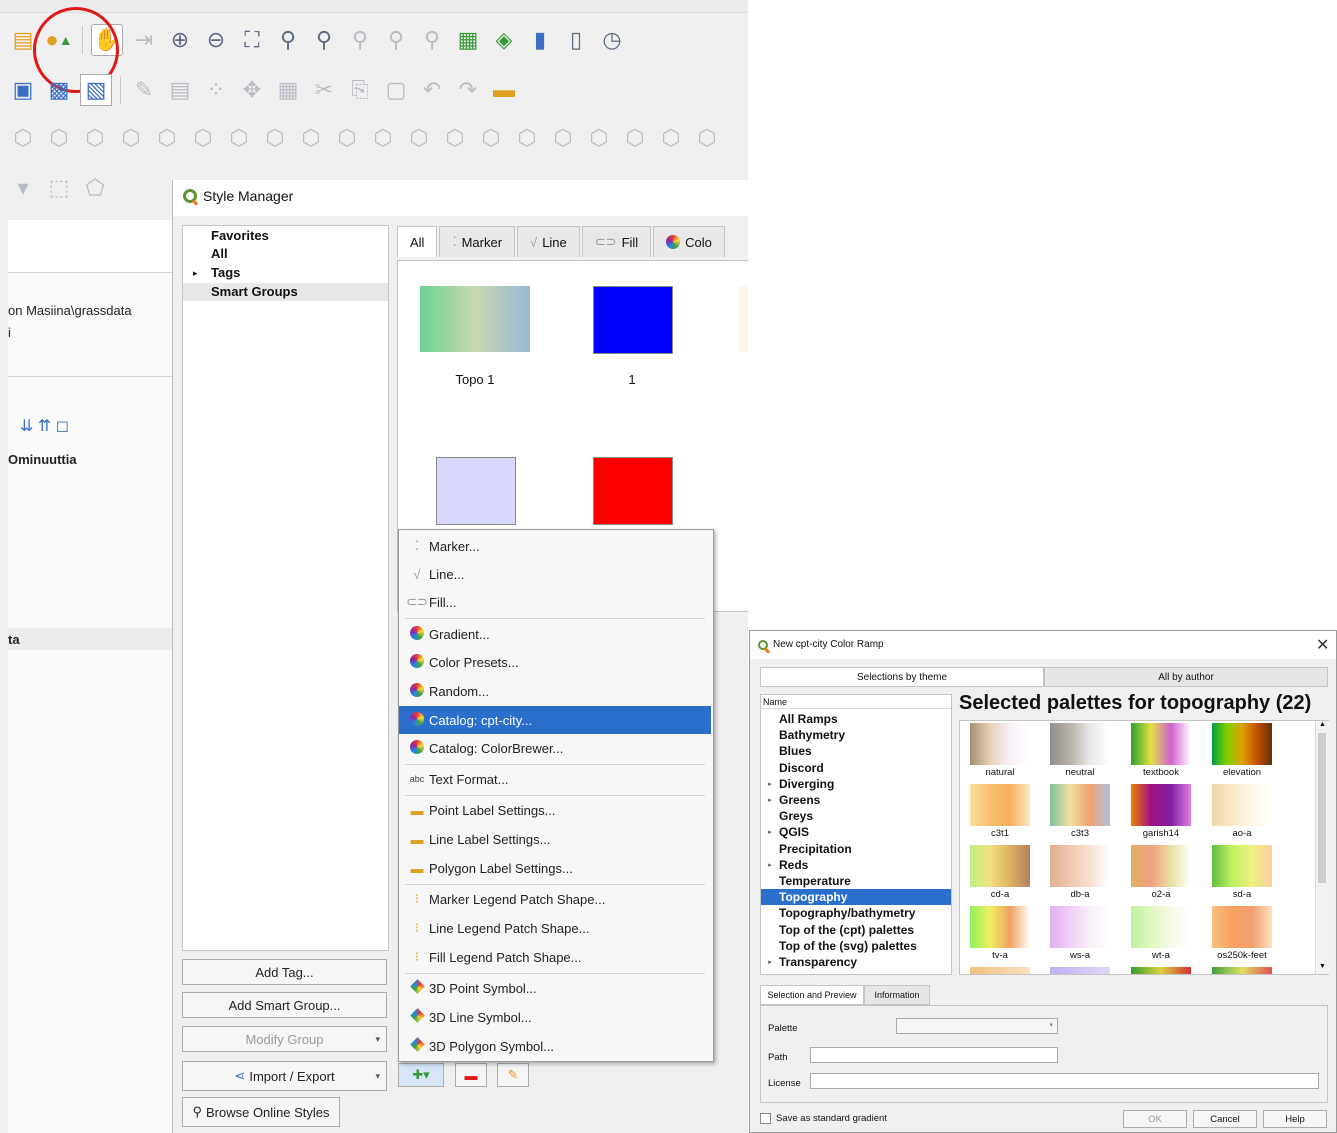 The height and width of the screenshot is (1133, 1337). What do you see at coordinates (432, 40) in the screenshot?
I see `zoom-next-icon: ⚲` at bounding box center [432, 40].